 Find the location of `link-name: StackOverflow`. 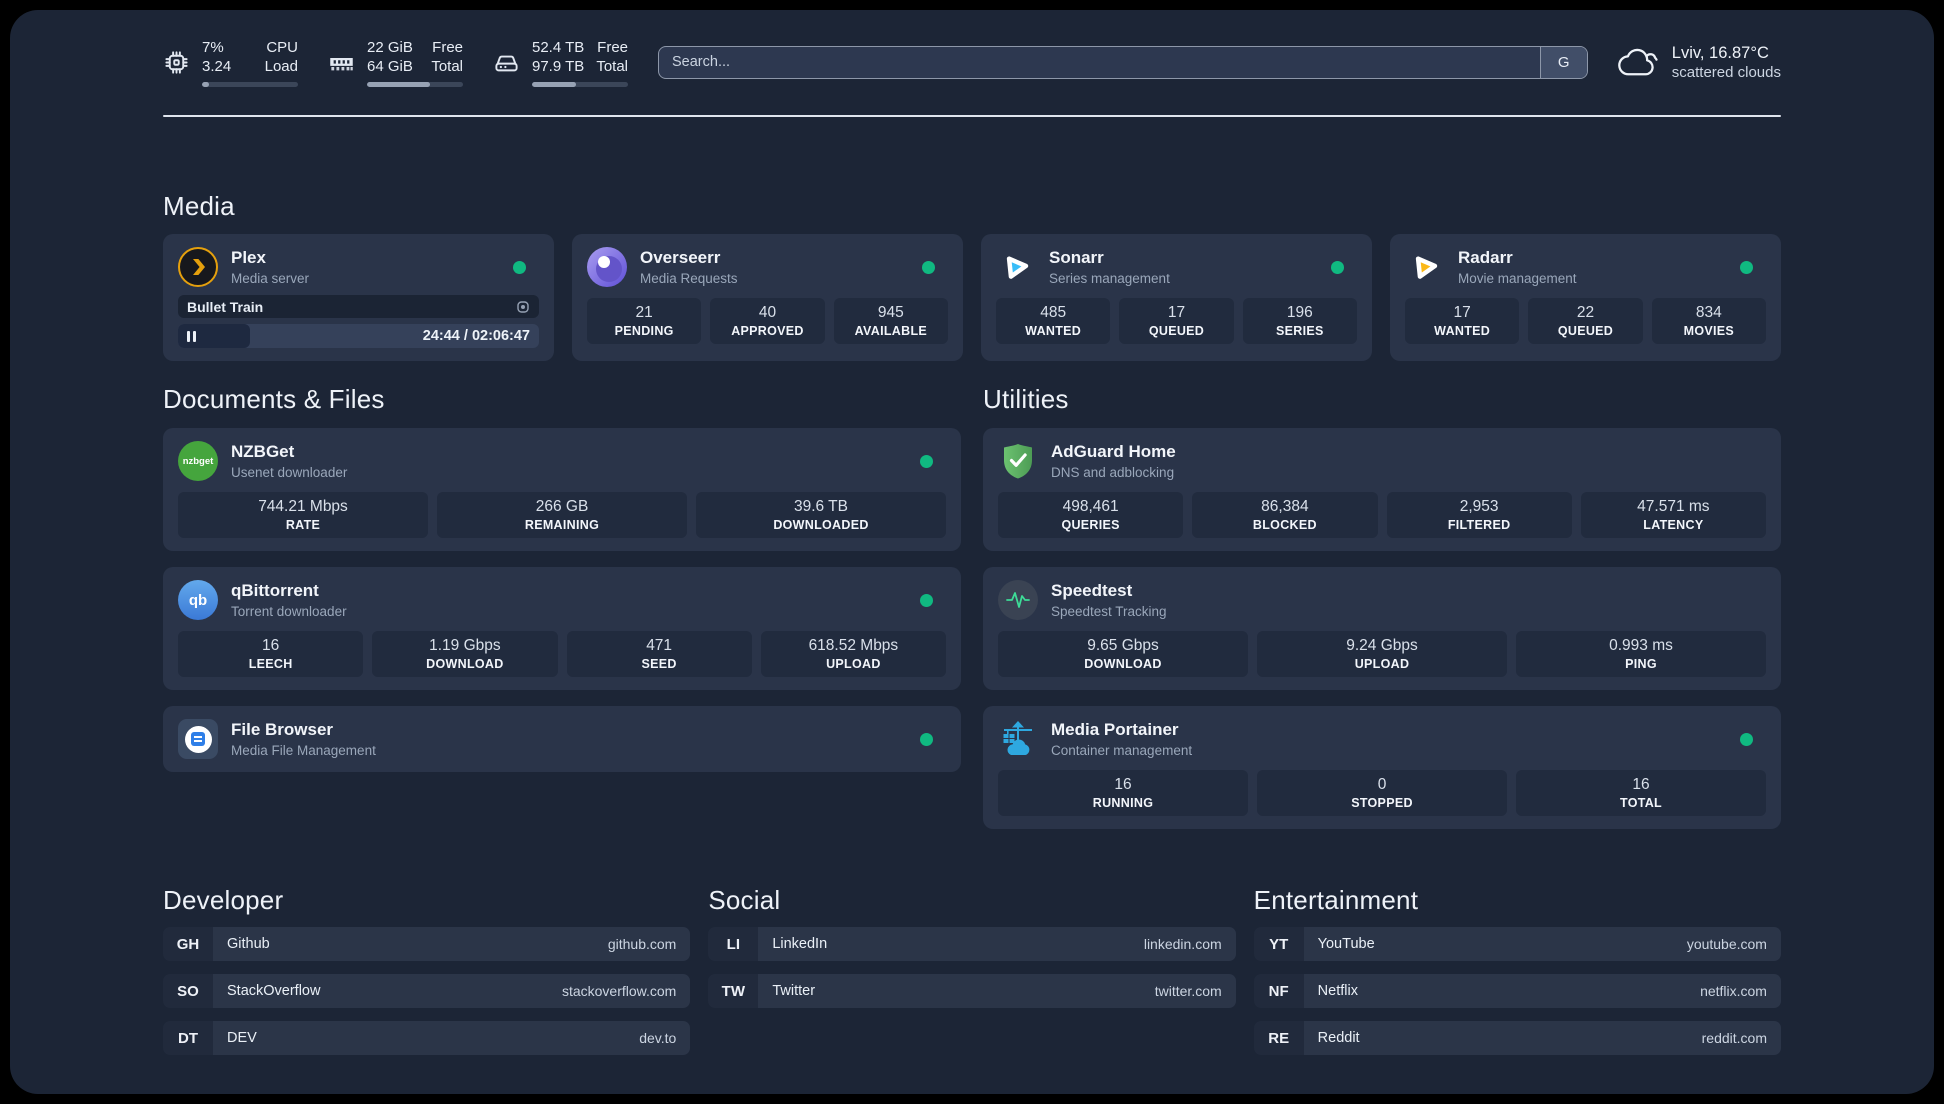

link-name: StackOverflow is located at coordinates (274, 991).